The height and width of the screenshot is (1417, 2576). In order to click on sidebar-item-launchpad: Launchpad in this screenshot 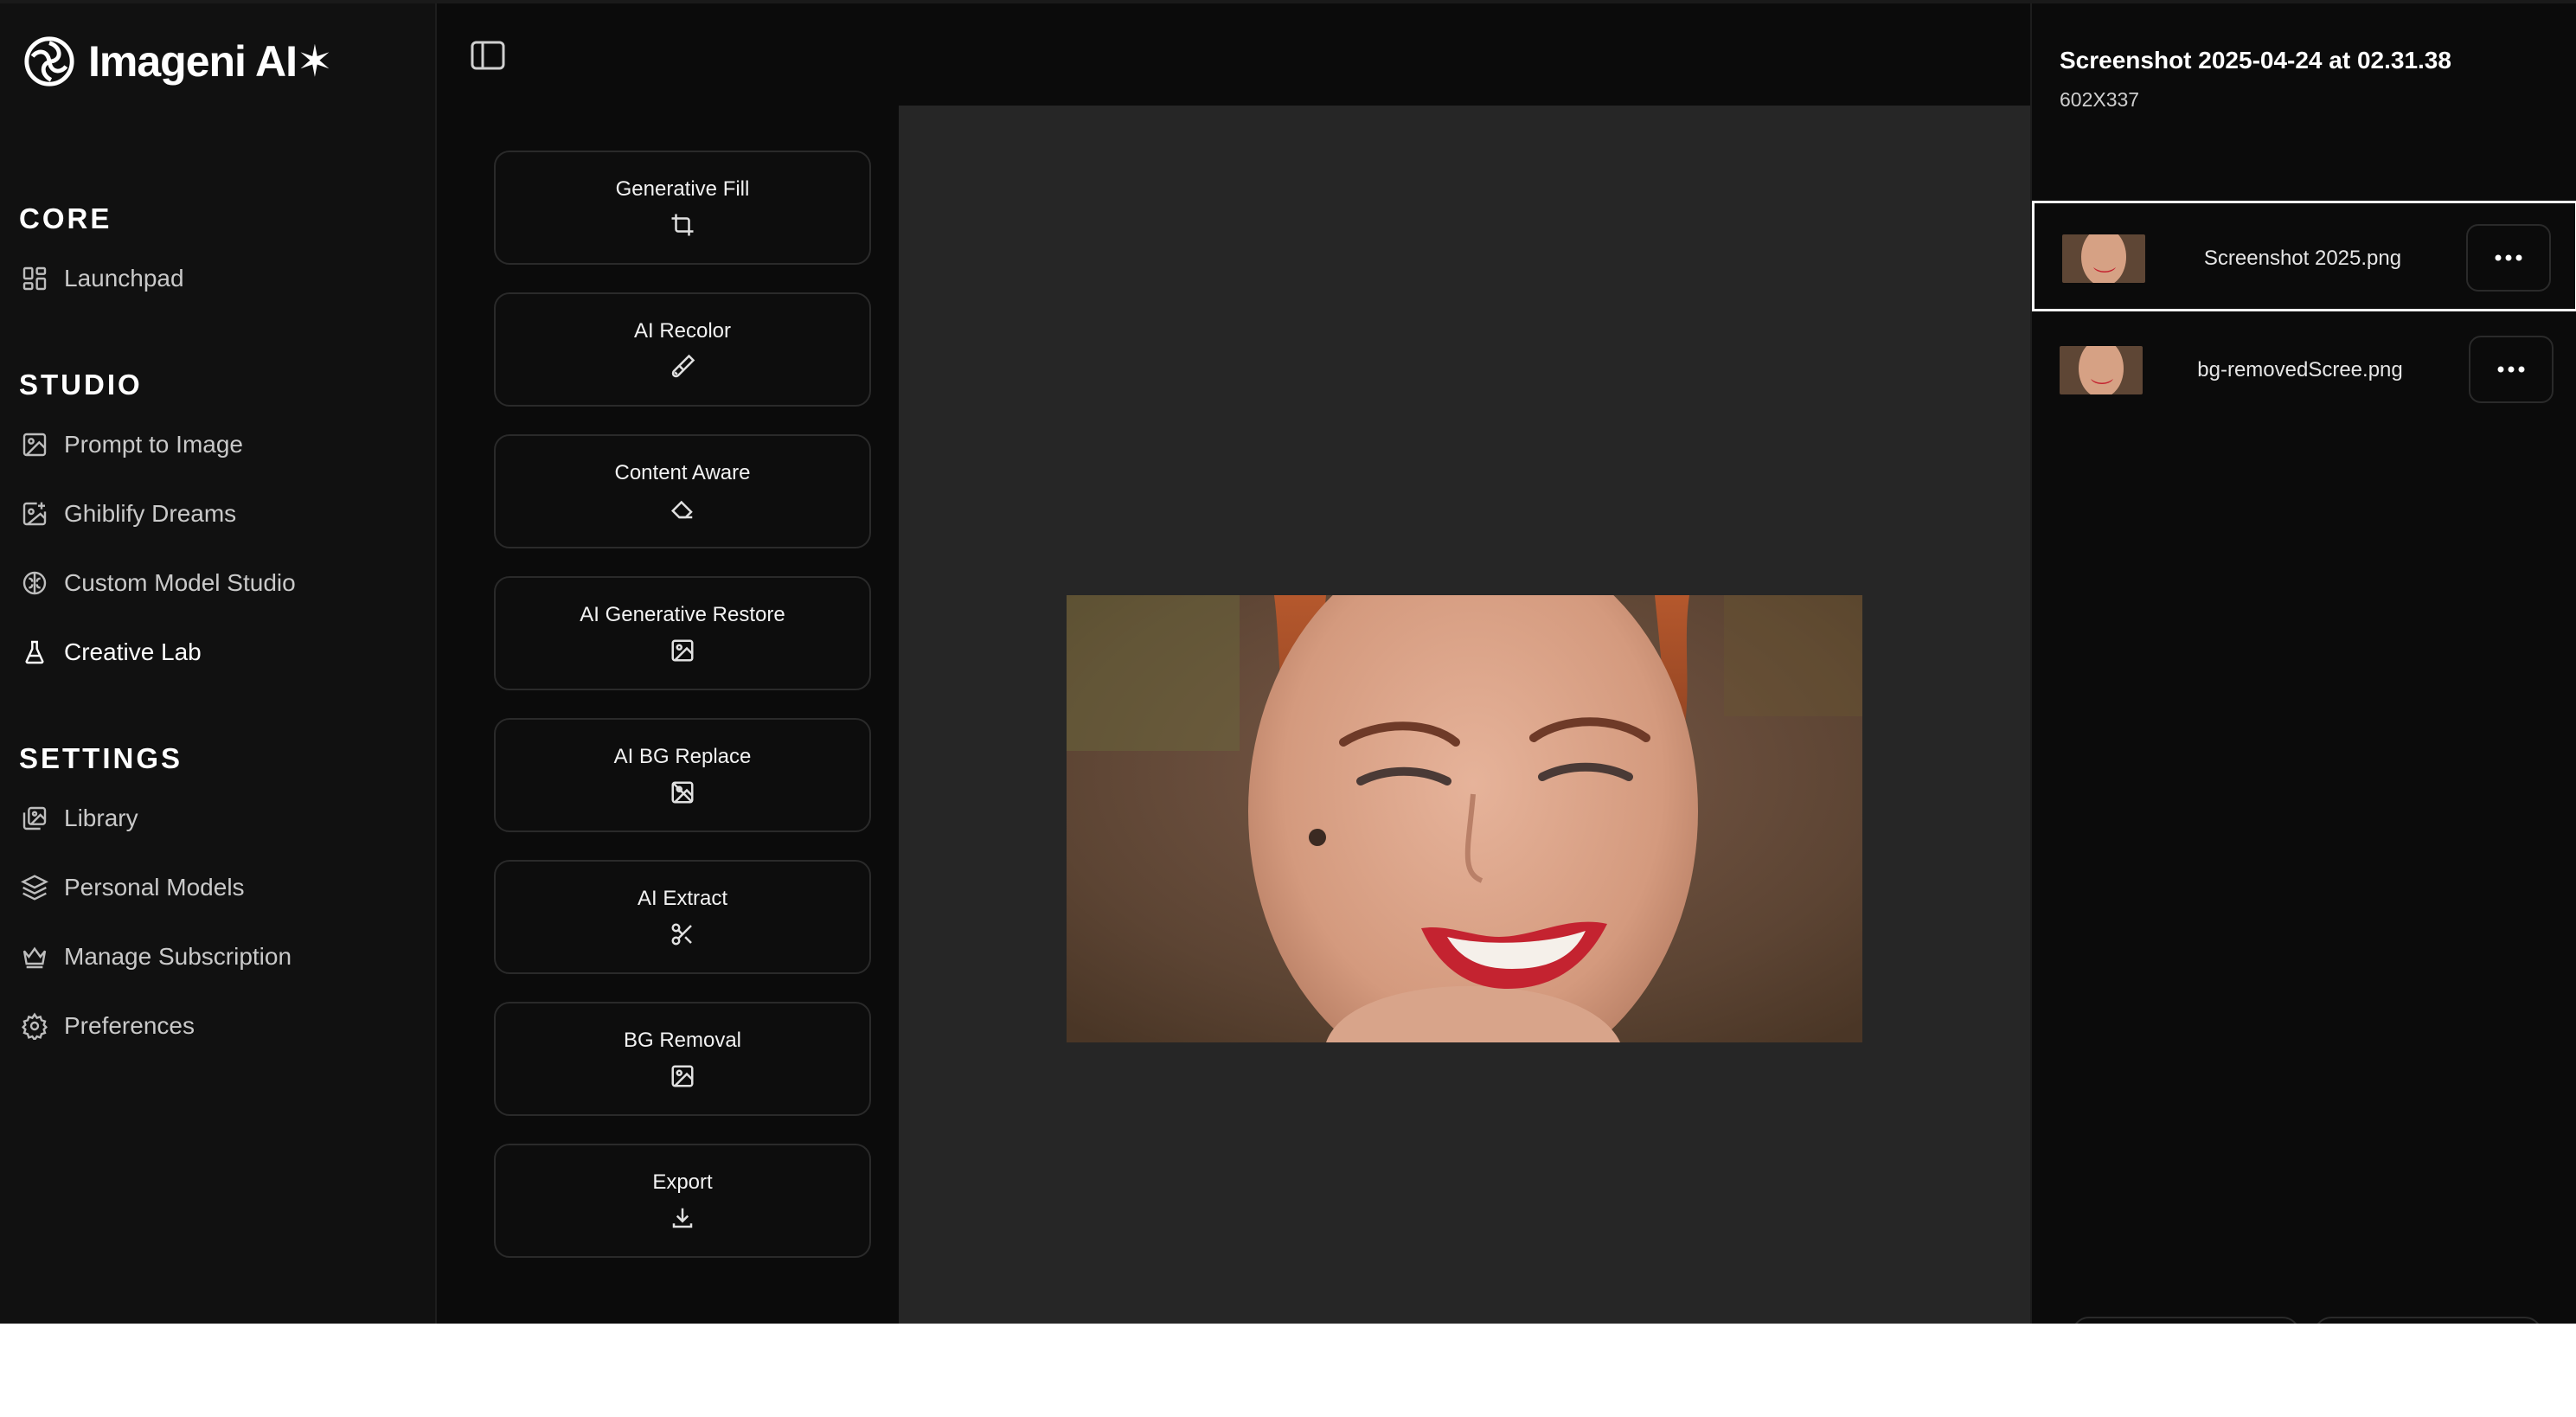, I will do `click(102, 278)`.